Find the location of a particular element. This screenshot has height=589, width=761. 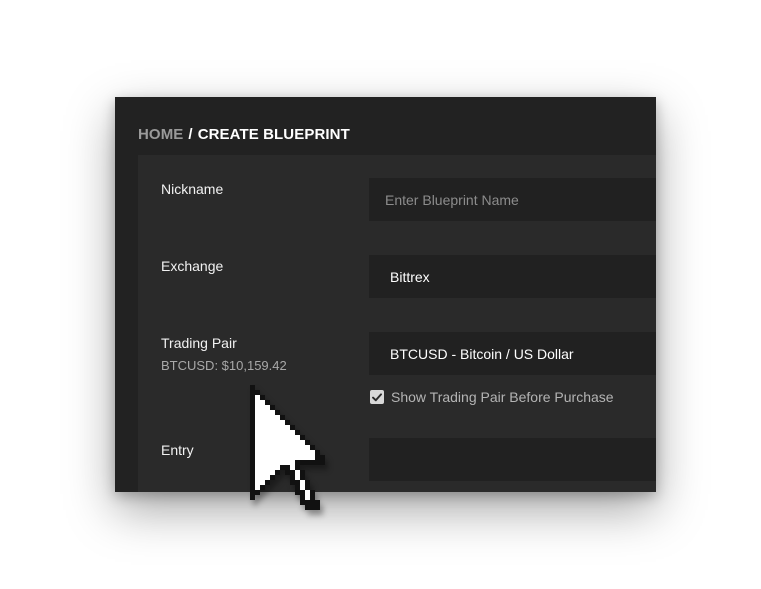

show-trading-pair-checkbox is located at coordinates (377, 397).